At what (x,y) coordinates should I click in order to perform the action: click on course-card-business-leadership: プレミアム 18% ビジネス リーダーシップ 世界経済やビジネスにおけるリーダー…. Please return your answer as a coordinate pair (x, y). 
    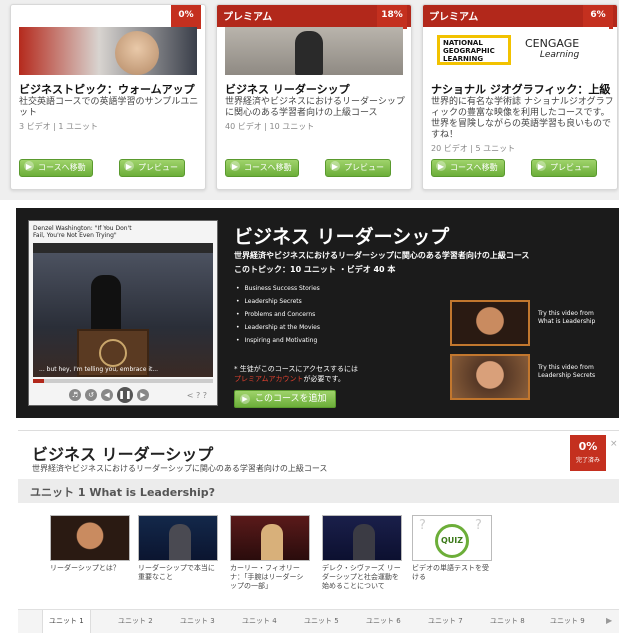
    Looking at the image, I should click on (314, 97).